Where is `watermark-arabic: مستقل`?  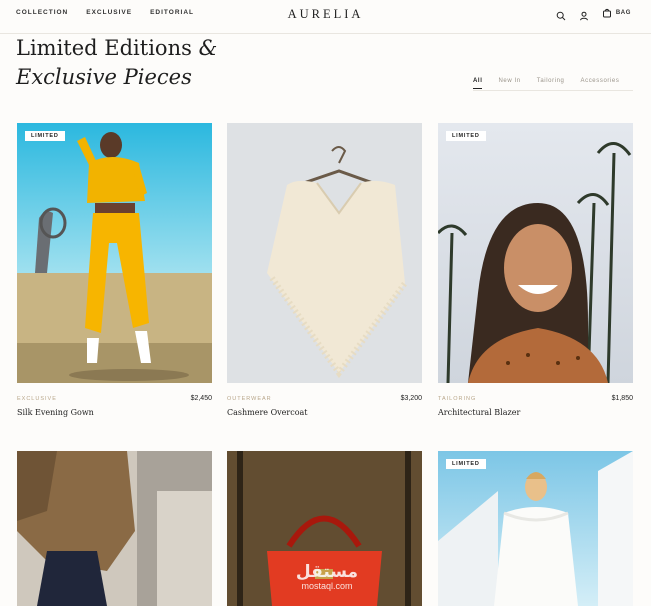 watermark-arabic: مستقل is located at coordinates (327, 572).